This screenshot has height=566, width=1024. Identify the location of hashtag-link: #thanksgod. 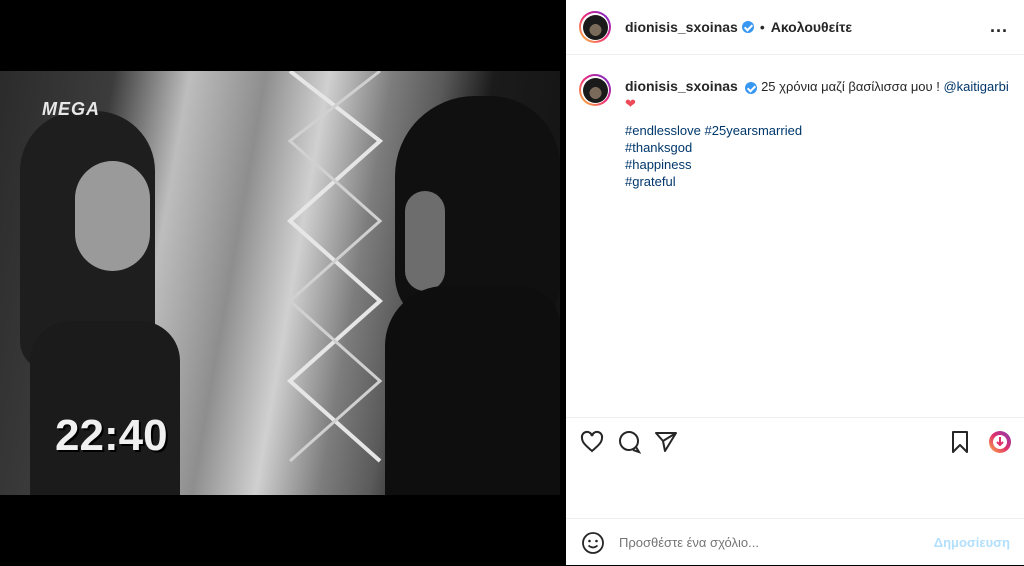
(820, 147).